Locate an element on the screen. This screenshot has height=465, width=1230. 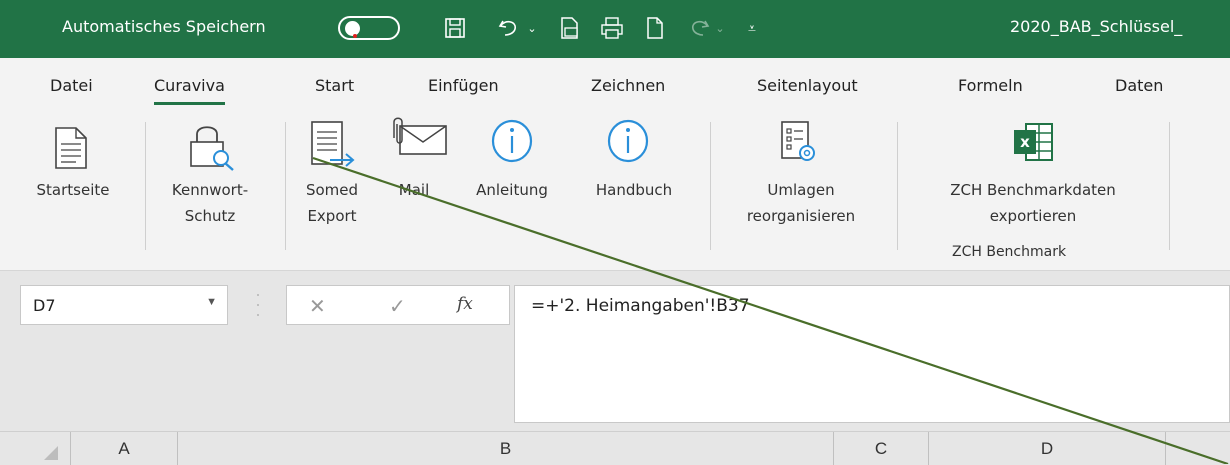
zch-label-1: ZCH Benchmarkdaten is located at coordinates (1033, 190).